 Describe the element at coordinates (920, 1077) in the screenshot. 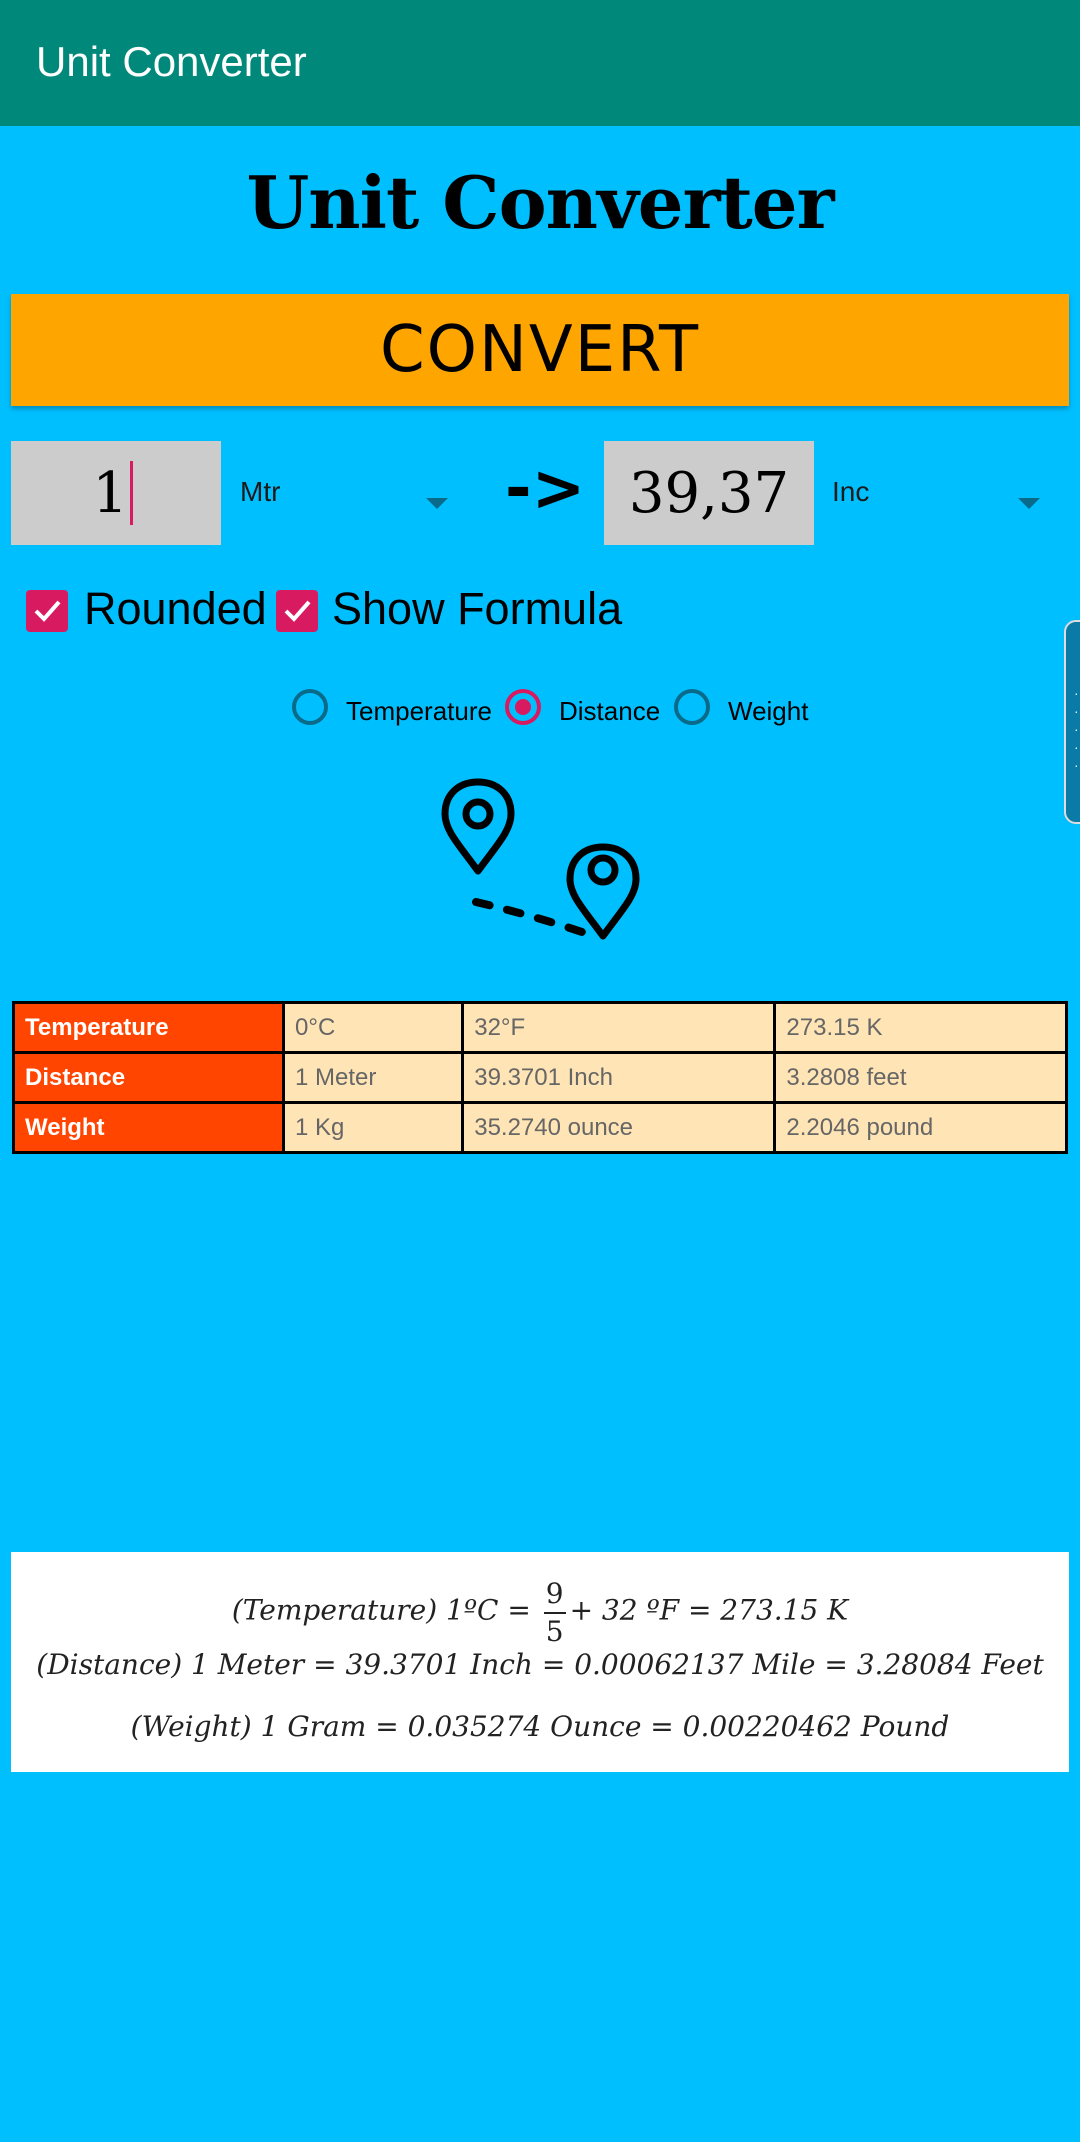

I see `table-cell: 3.2808 feet` at that location.